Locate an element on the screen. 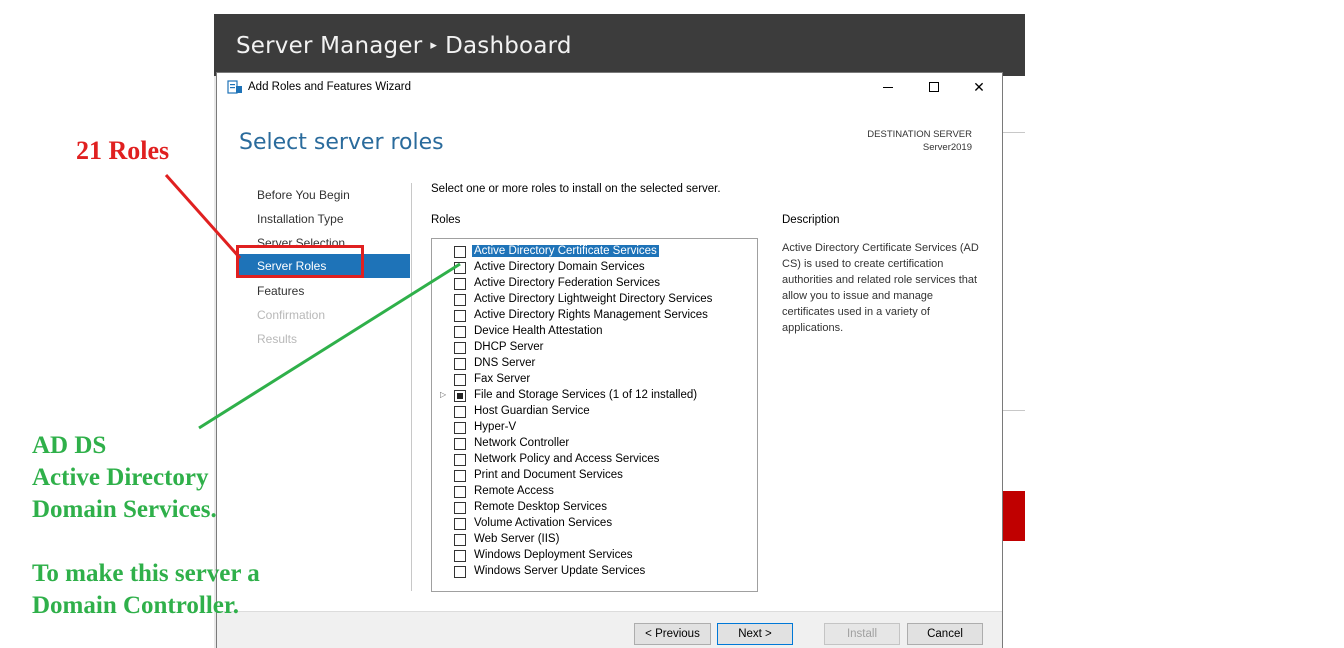 Image resolution: width=1344 pixels, height=648 pixels. role-row: DHCP Server is located at coordinates (594, 348).